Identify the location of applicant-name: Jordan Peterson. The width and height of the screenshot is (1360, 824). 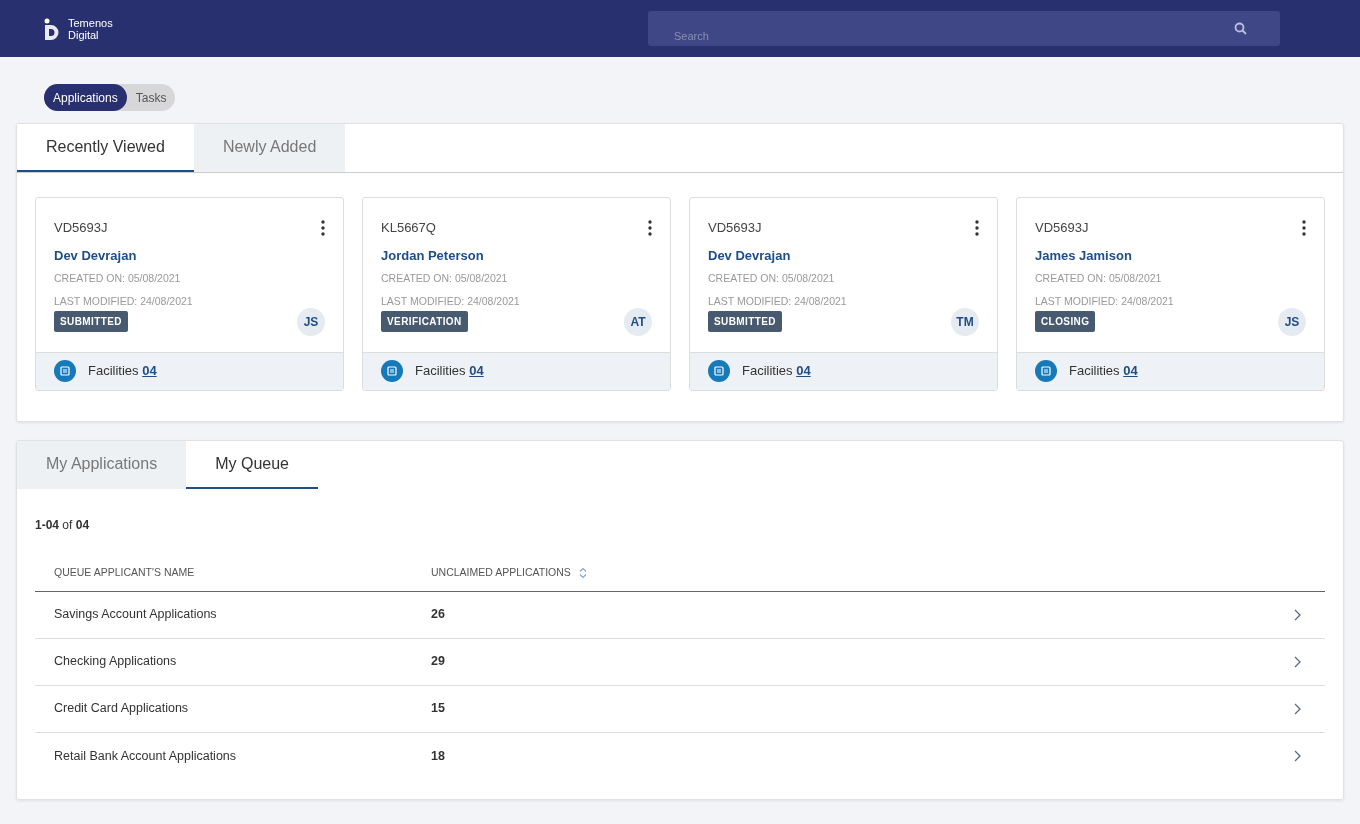
(432, 255).